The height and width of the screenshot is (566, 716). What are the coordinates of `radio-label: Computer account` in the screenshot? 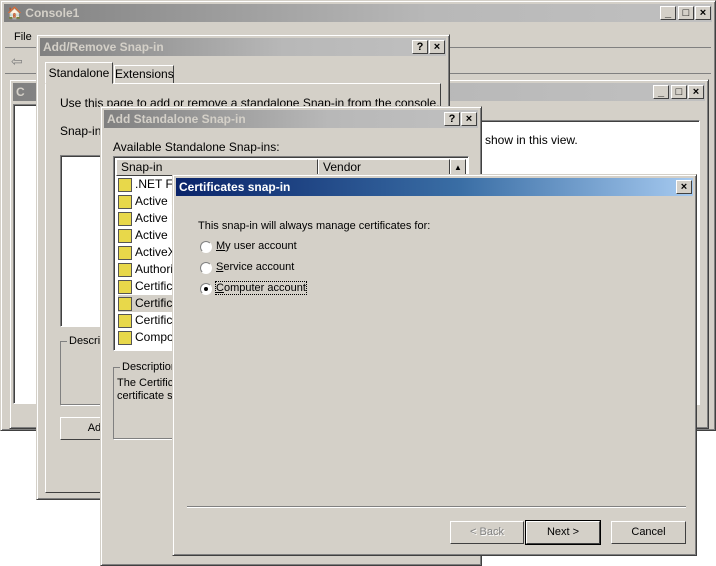 It's located at (261, 288).